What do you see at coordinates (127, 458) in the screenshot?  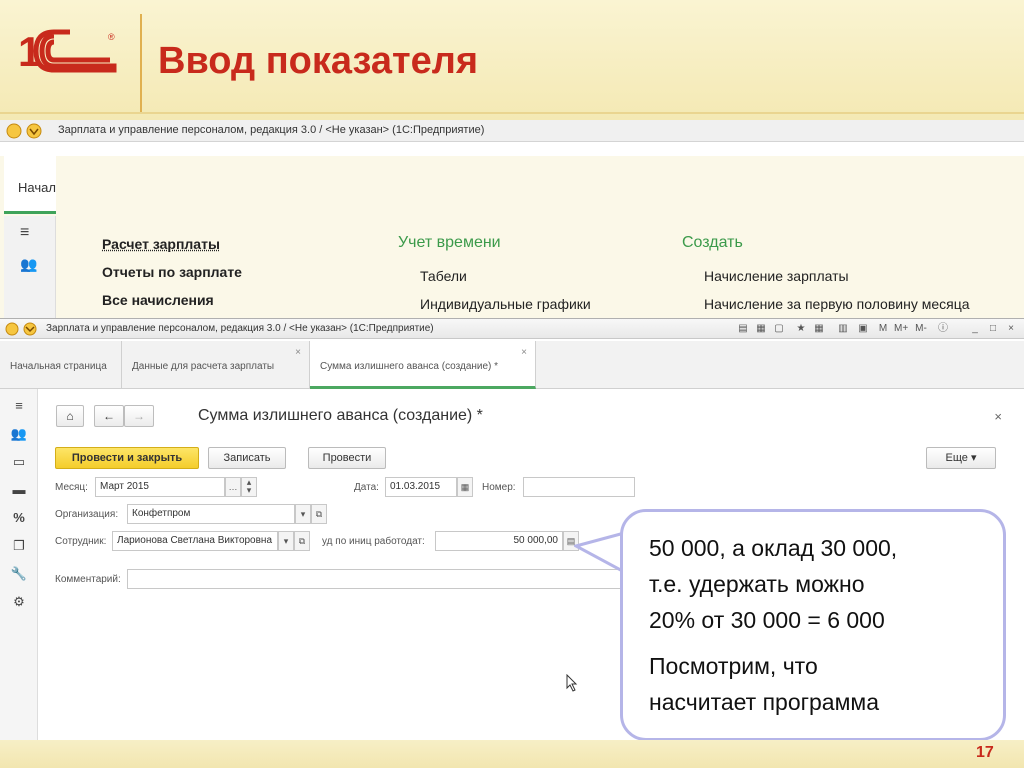 I see `post-and-close-button: Провести и закрыть` at bounding box center [127, 458].